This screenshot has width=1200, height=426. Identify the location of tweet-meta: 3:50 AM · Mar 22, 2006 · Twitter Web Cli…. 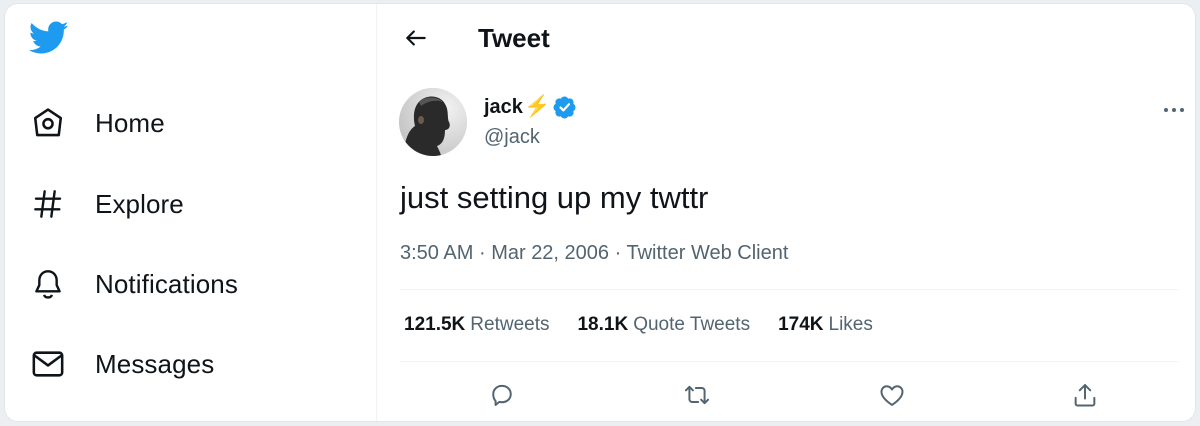
(594, 253).